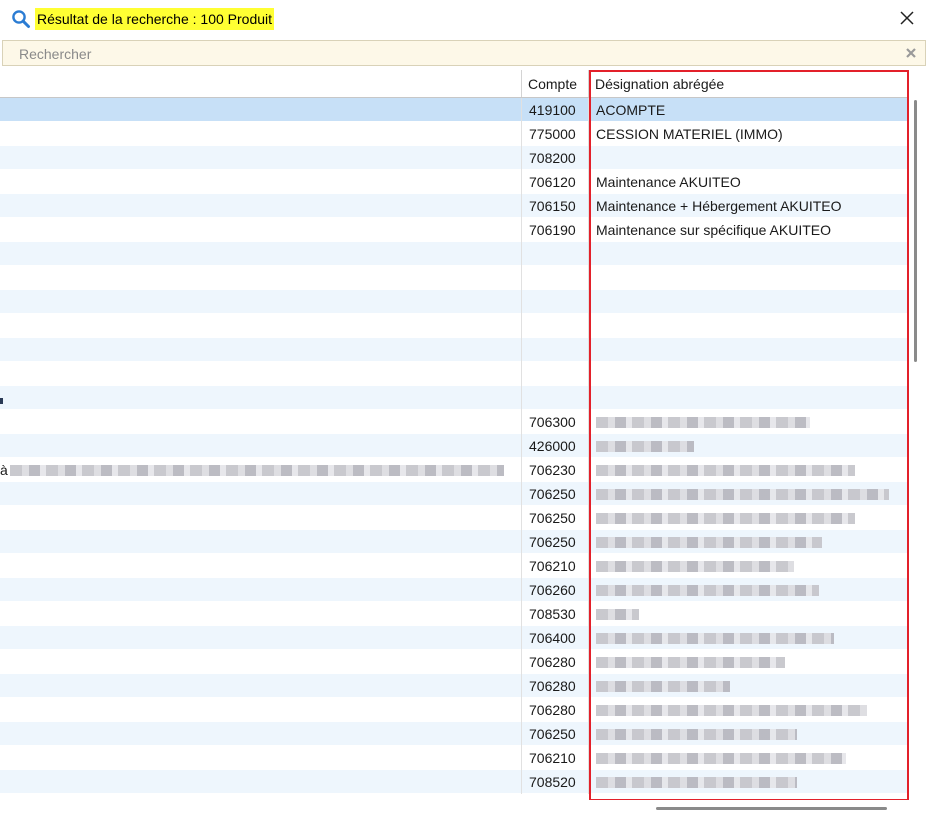 This screenshot has height=818, width=929. Describe the element at coordinates (555, 782) in the screenshot. I see `cell-compte: 708520` at that location.